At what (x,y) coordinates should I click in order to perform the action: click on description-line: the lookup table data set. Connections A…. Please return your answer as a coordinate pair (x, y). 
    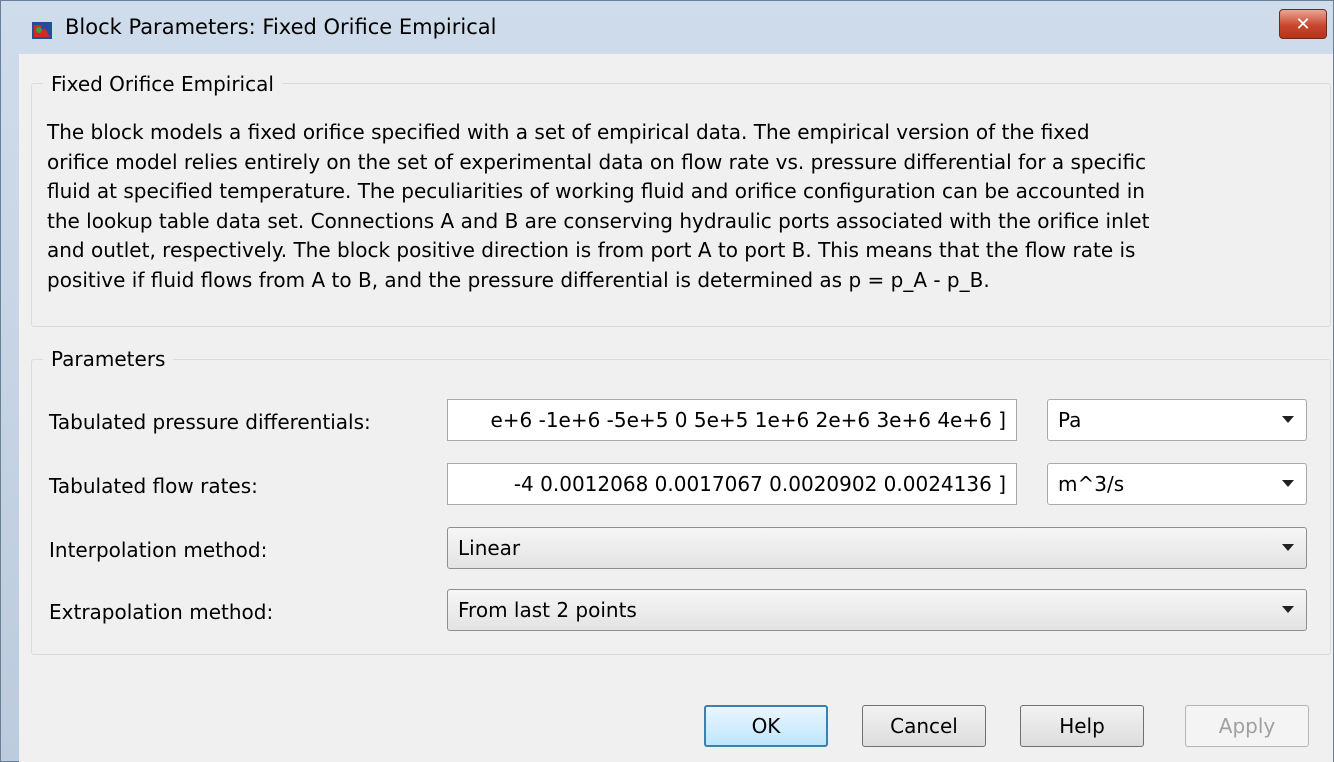
    Looking at the image, I should click on (598, 220).